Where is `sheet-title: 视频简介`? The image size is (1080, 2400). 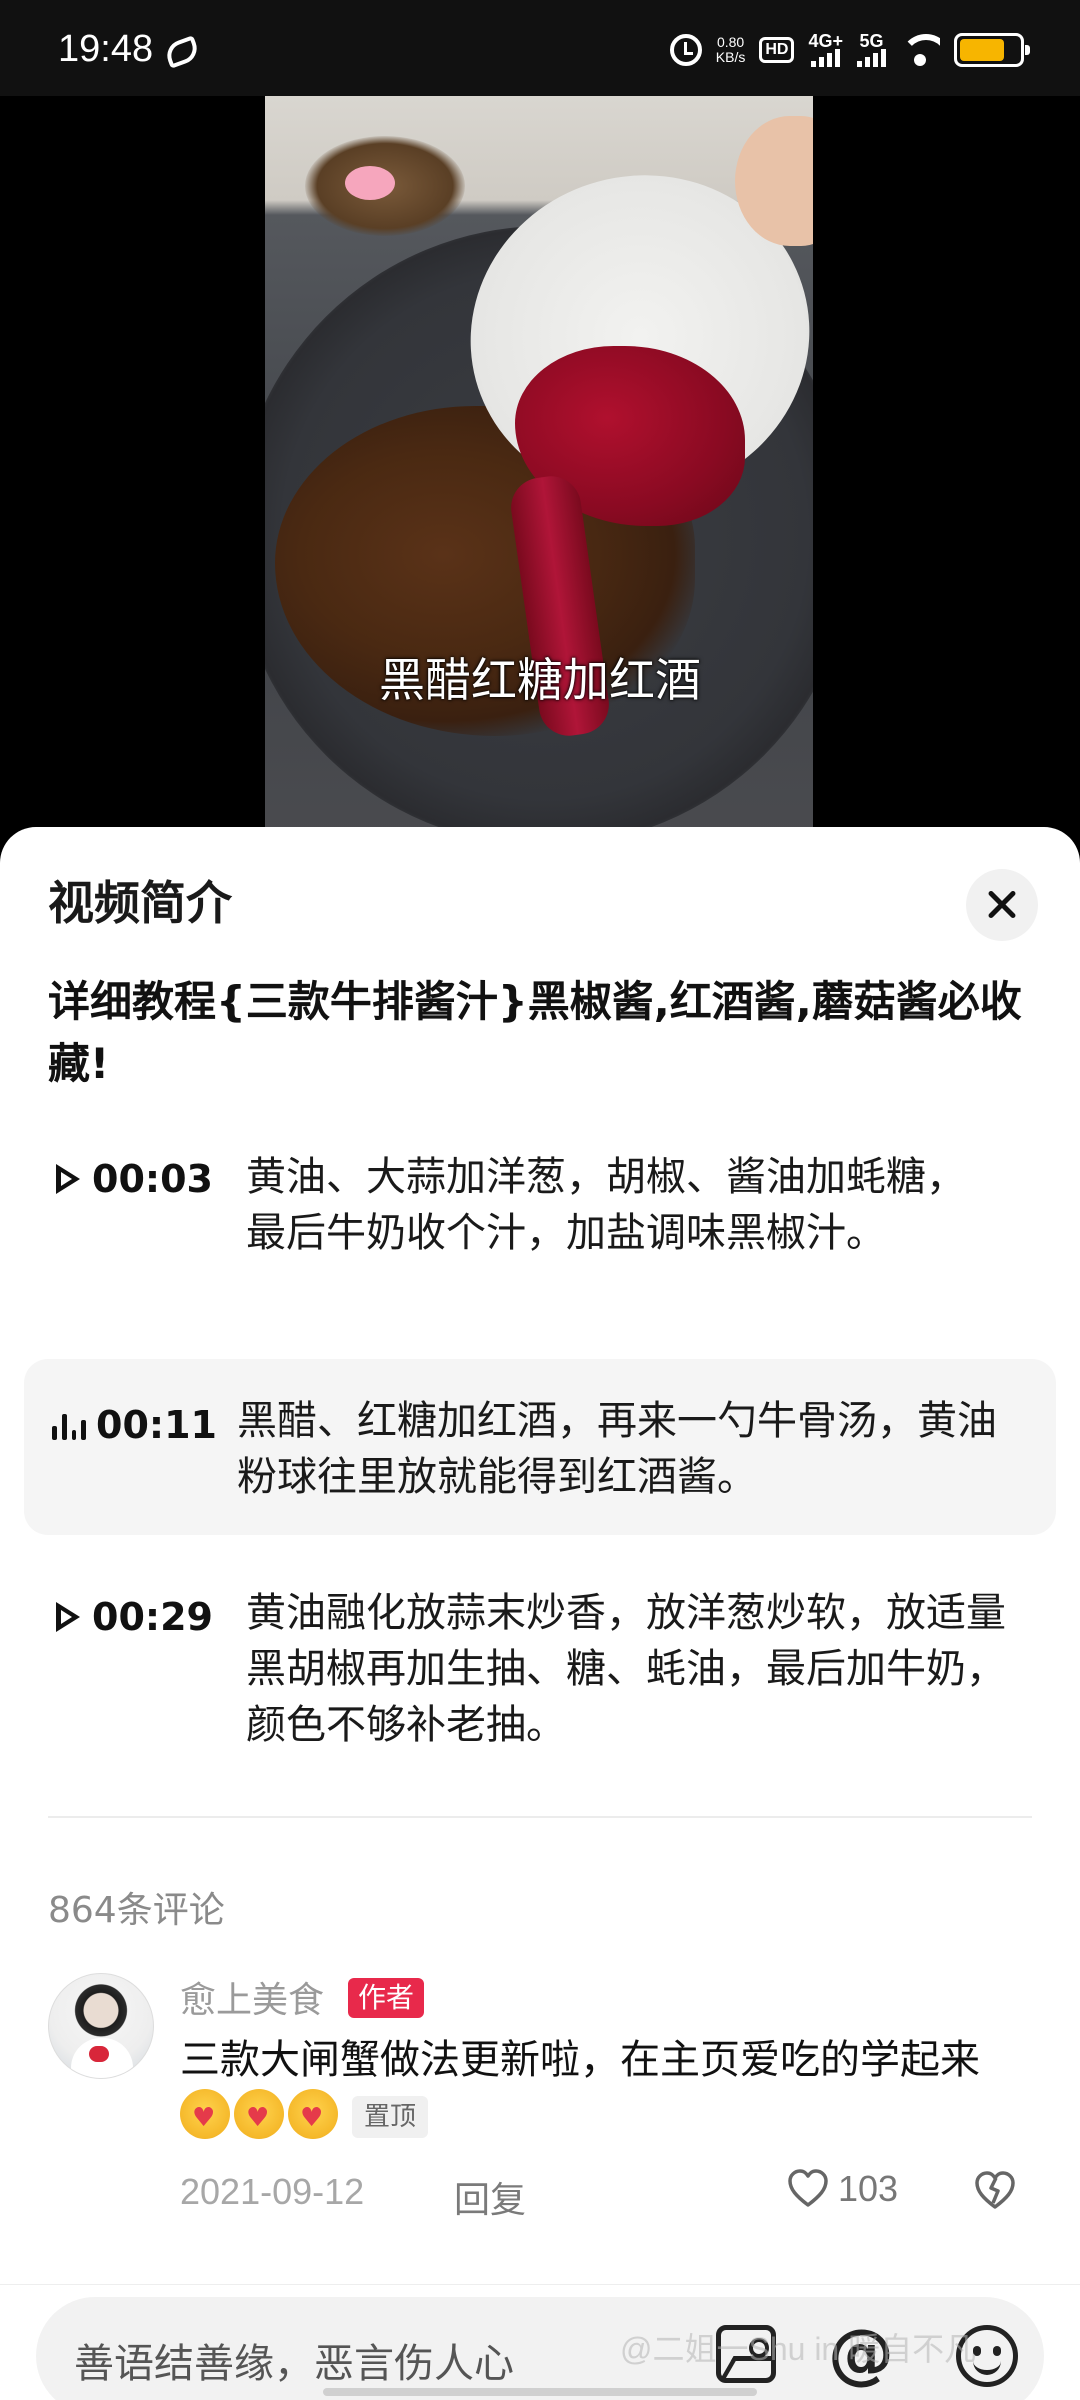
sheet-title: 视频简介 is located at coordinates (140, 903).